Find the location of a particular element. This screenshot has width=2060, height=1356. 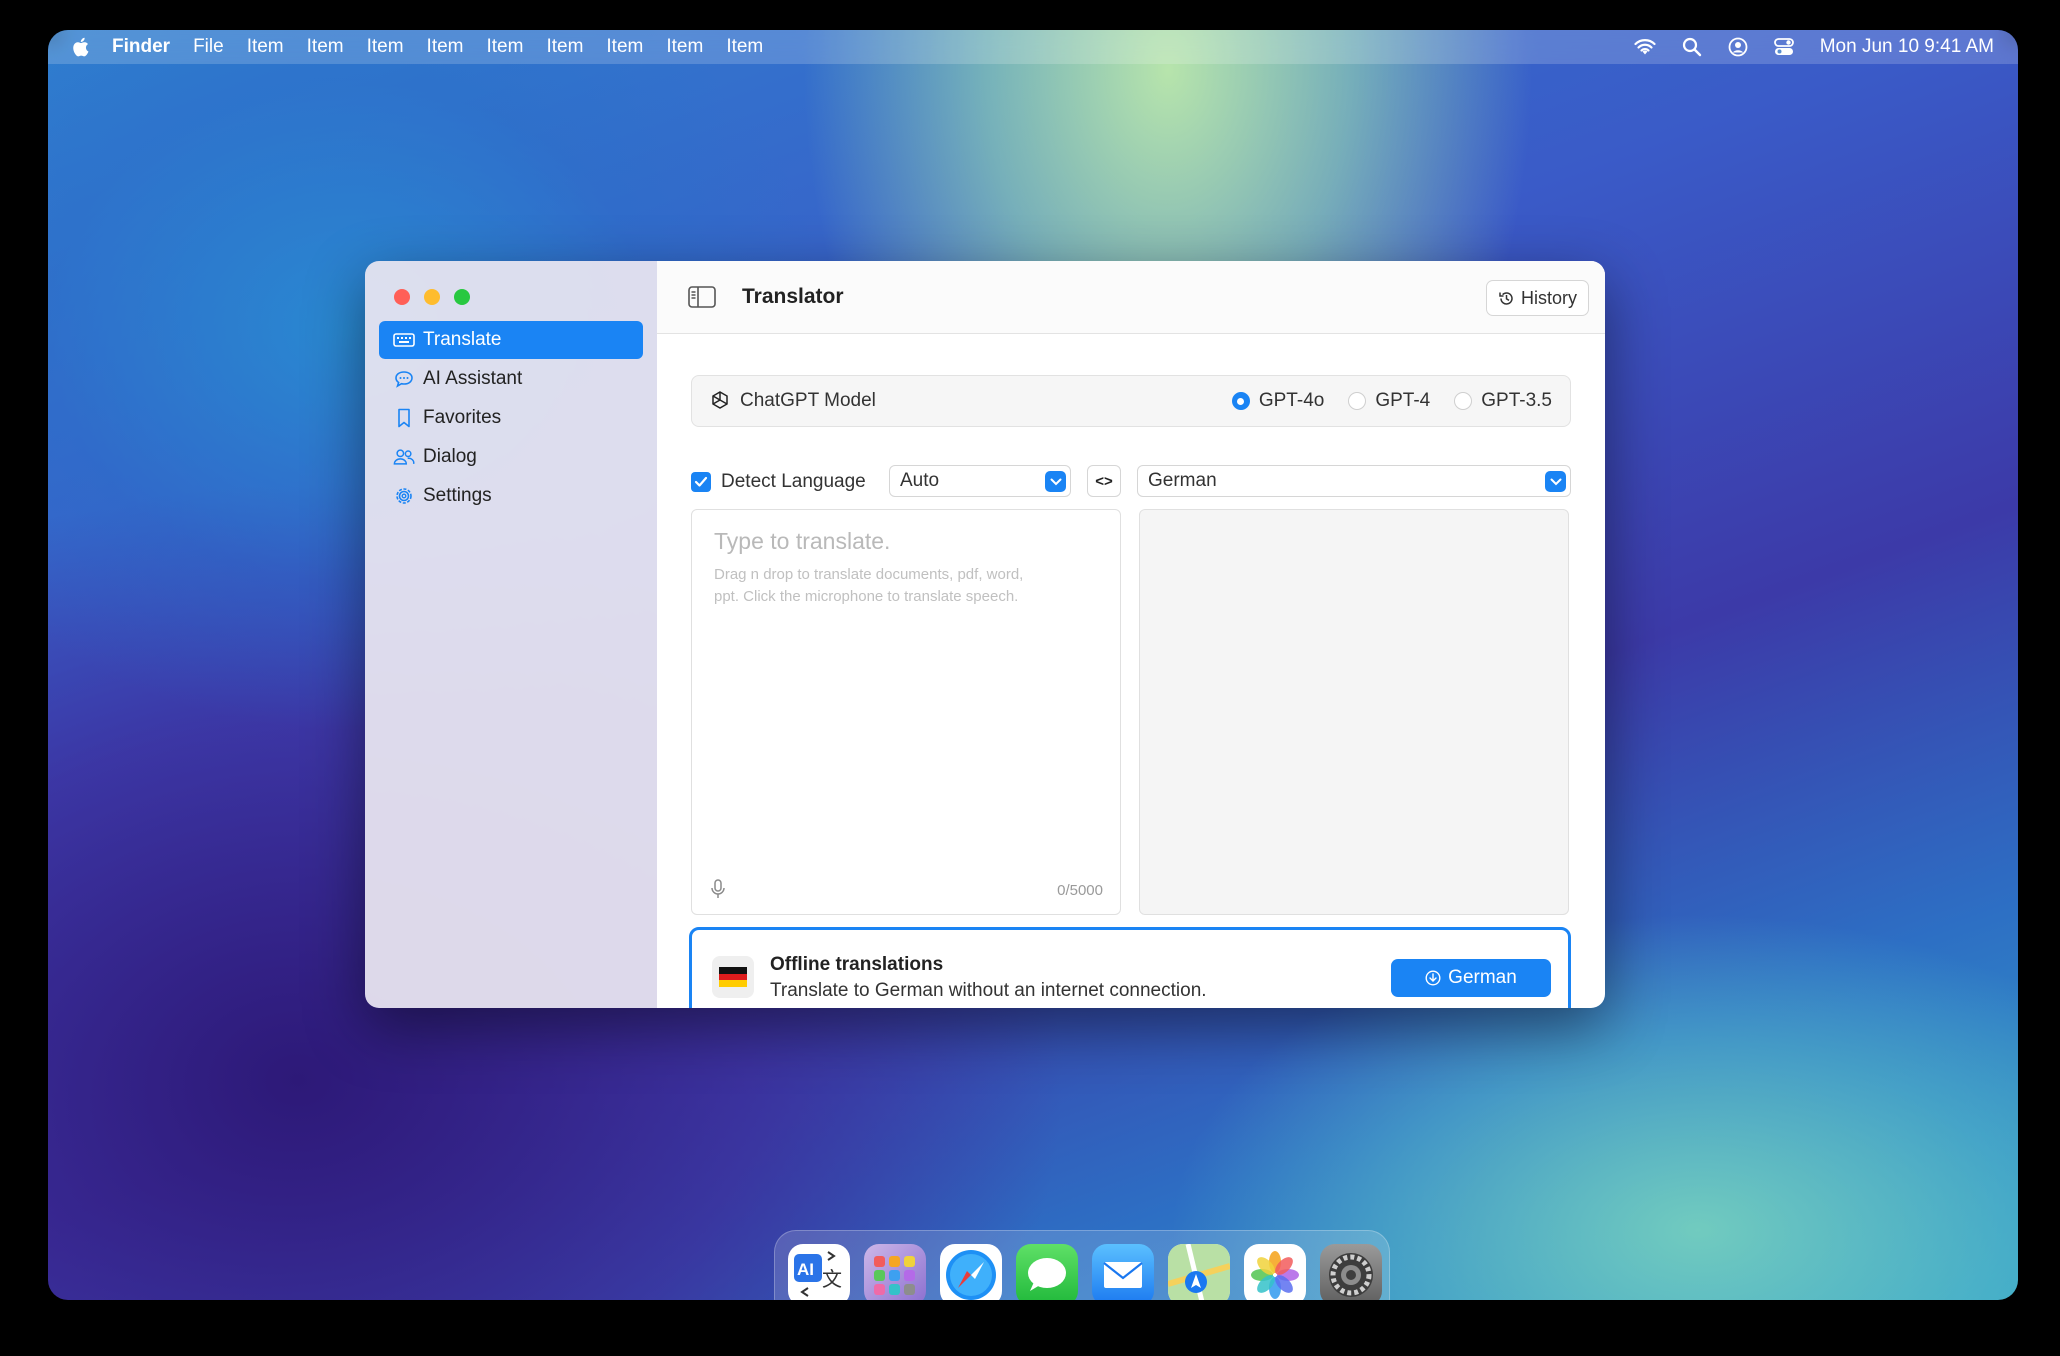

target-language-value: German is located at coordinates (1182, 480).